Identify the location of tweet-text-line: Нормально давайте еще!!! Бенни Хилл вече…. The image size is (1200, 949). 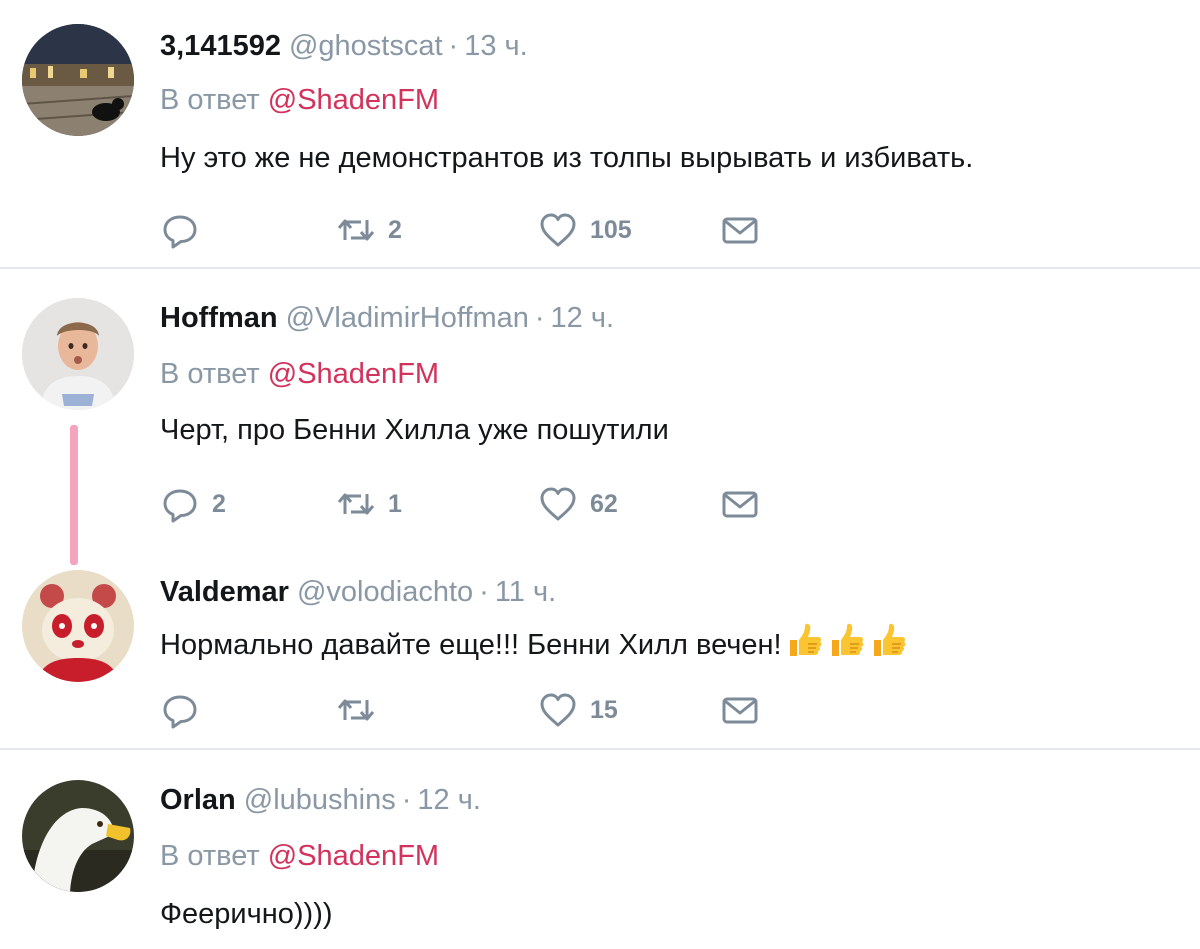
(534, 641).